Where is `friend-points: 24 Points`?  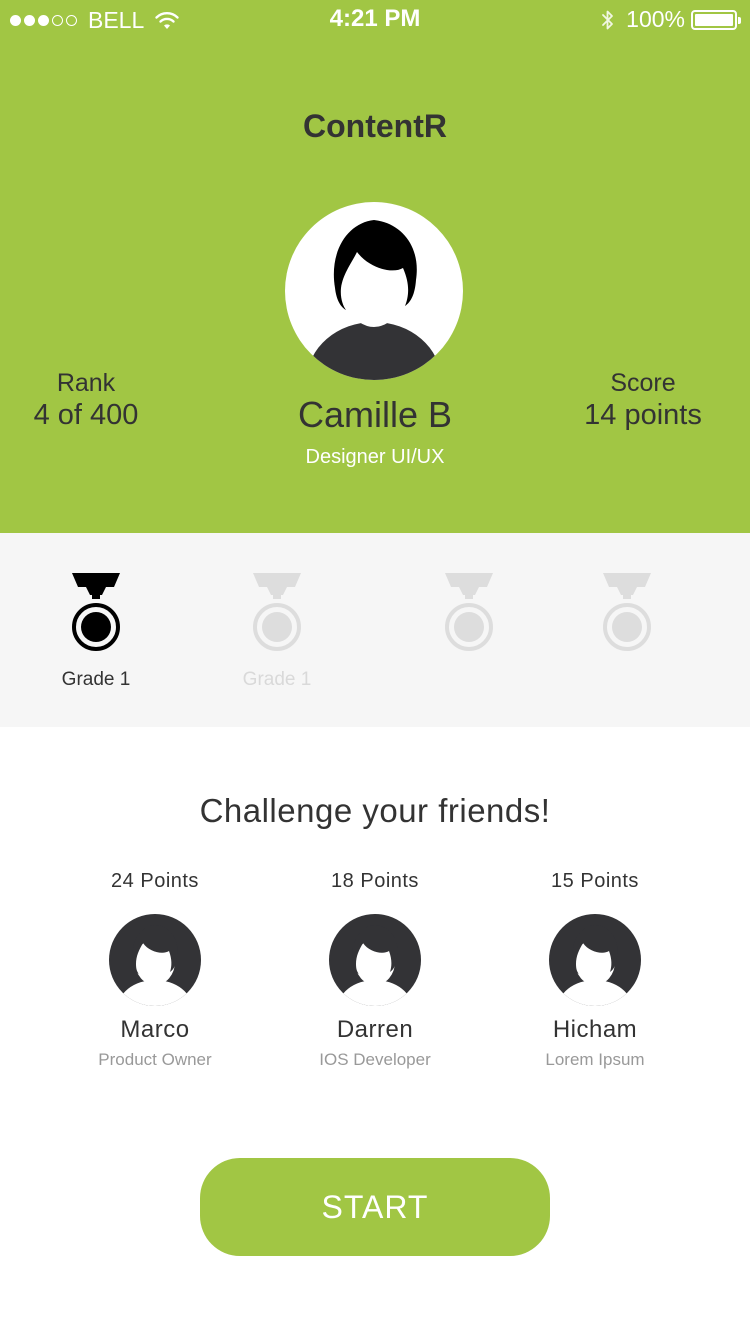 friend-points: 24 Points is located at coordinates (155, 881).